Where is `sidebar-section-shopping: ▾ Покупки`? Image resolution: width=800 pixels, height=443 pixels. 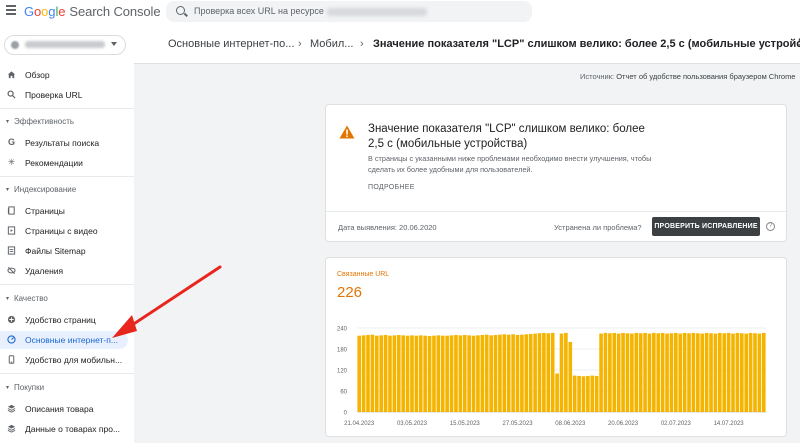
sidebar-section-shopping: ▾ Покупки is located at coordinates (65, 388).